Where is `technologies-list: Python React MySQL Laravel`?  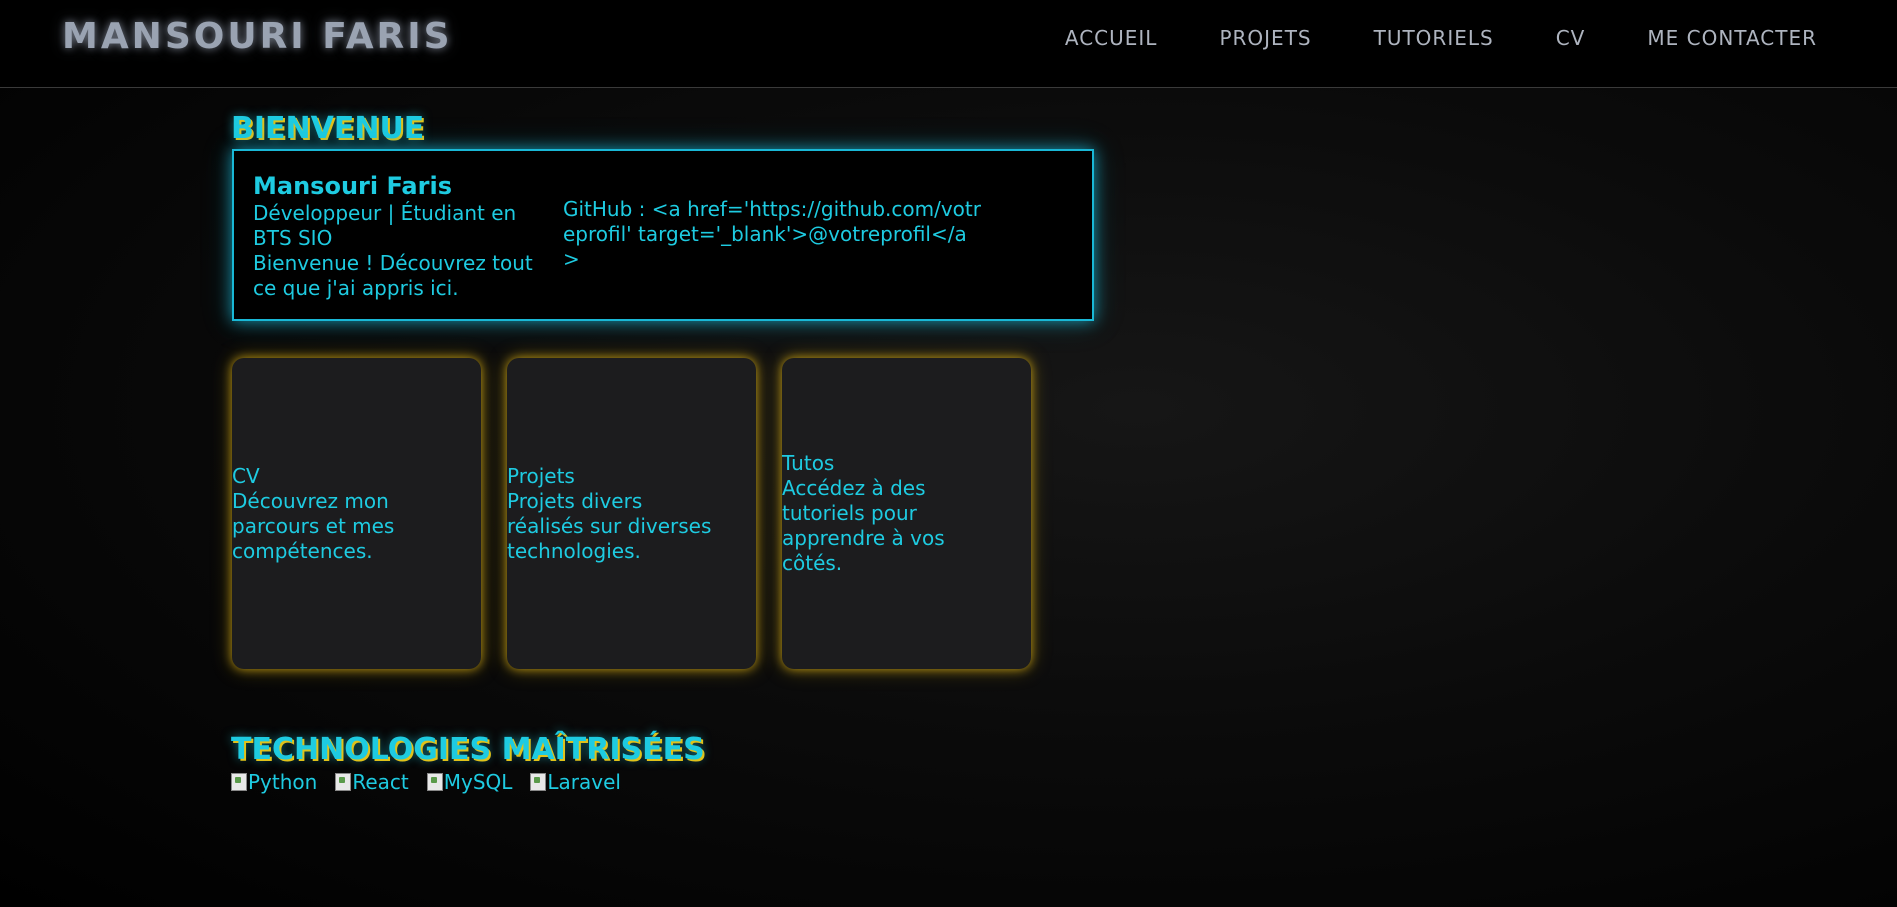 technologies-list: Python React MySQL Laravel is located at coordinates (426, 782).